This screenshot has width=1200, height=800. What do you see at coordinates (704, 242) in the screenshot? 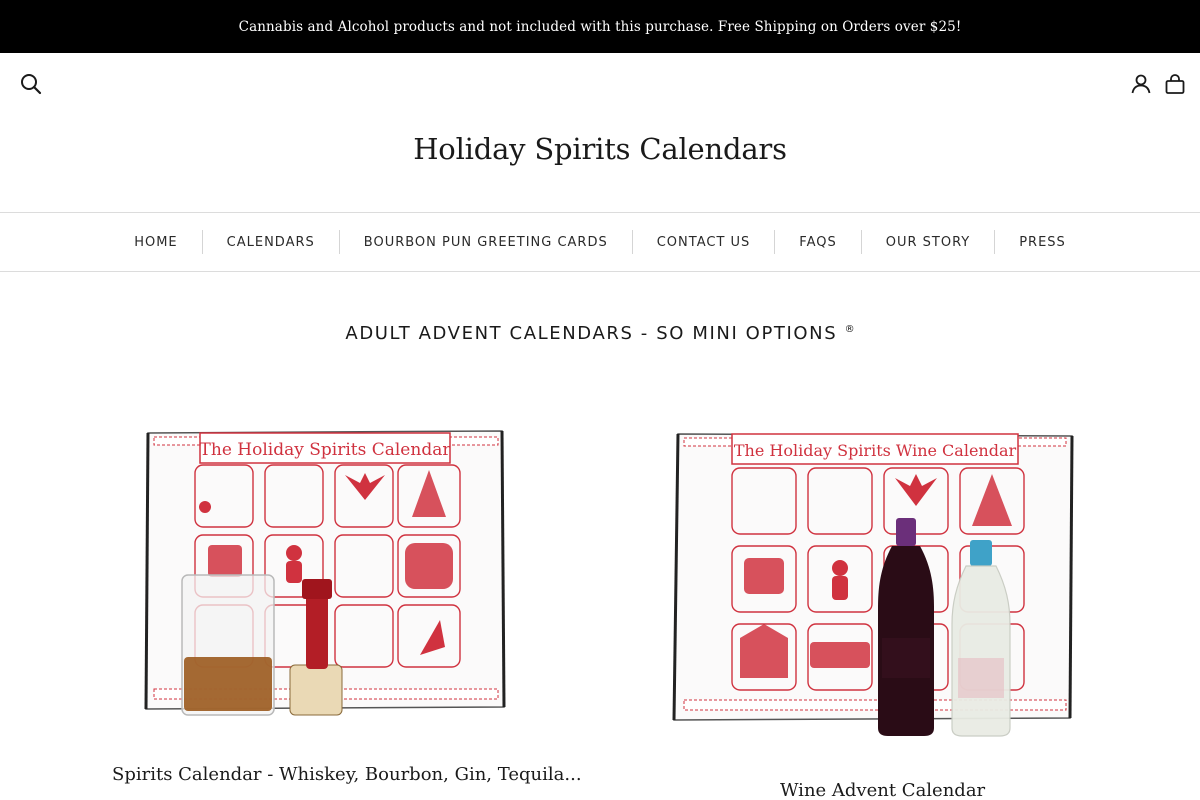
I see `nav-item-contact: CONTACT US` at bounding box center [704, 242].